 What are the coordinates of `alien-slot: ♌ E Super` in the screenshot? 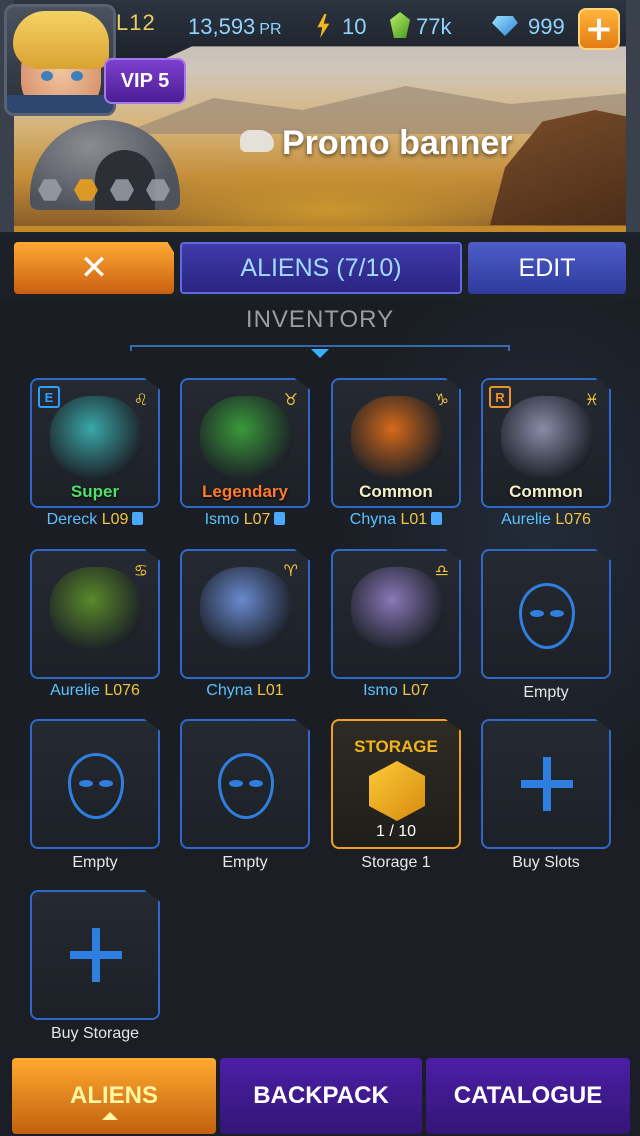 It's located at (95, 443).